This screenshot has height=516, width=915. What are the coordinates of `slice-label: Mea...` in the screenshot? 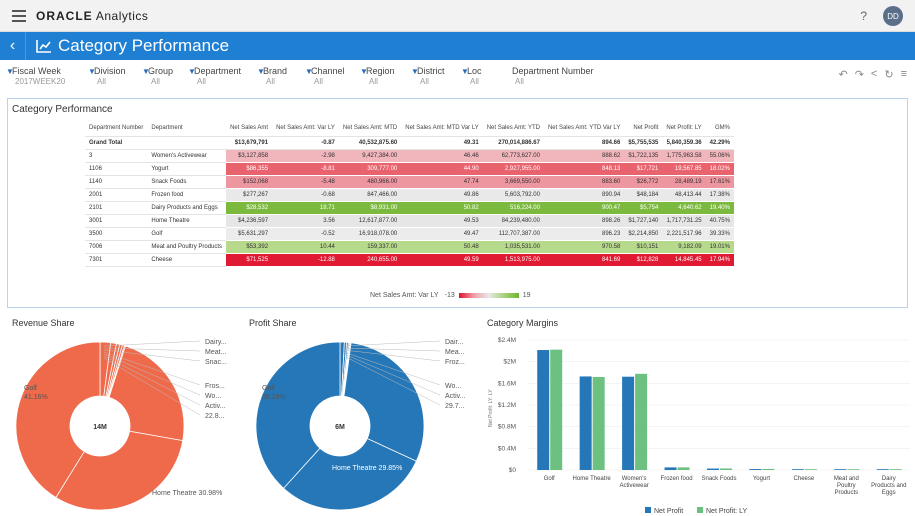 It's located at (455, 352).